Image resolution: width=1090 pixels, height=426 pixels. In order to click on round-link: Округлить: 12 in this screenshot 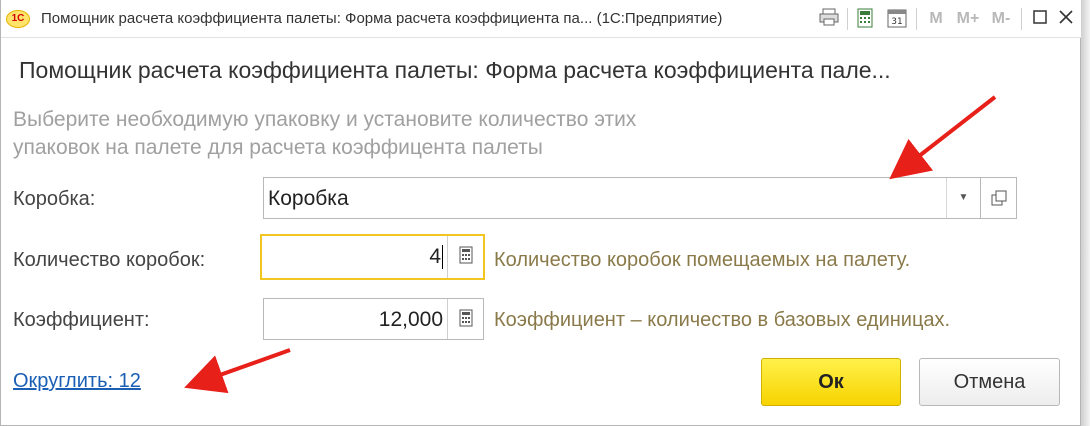, I will do `click(77, 381)`.